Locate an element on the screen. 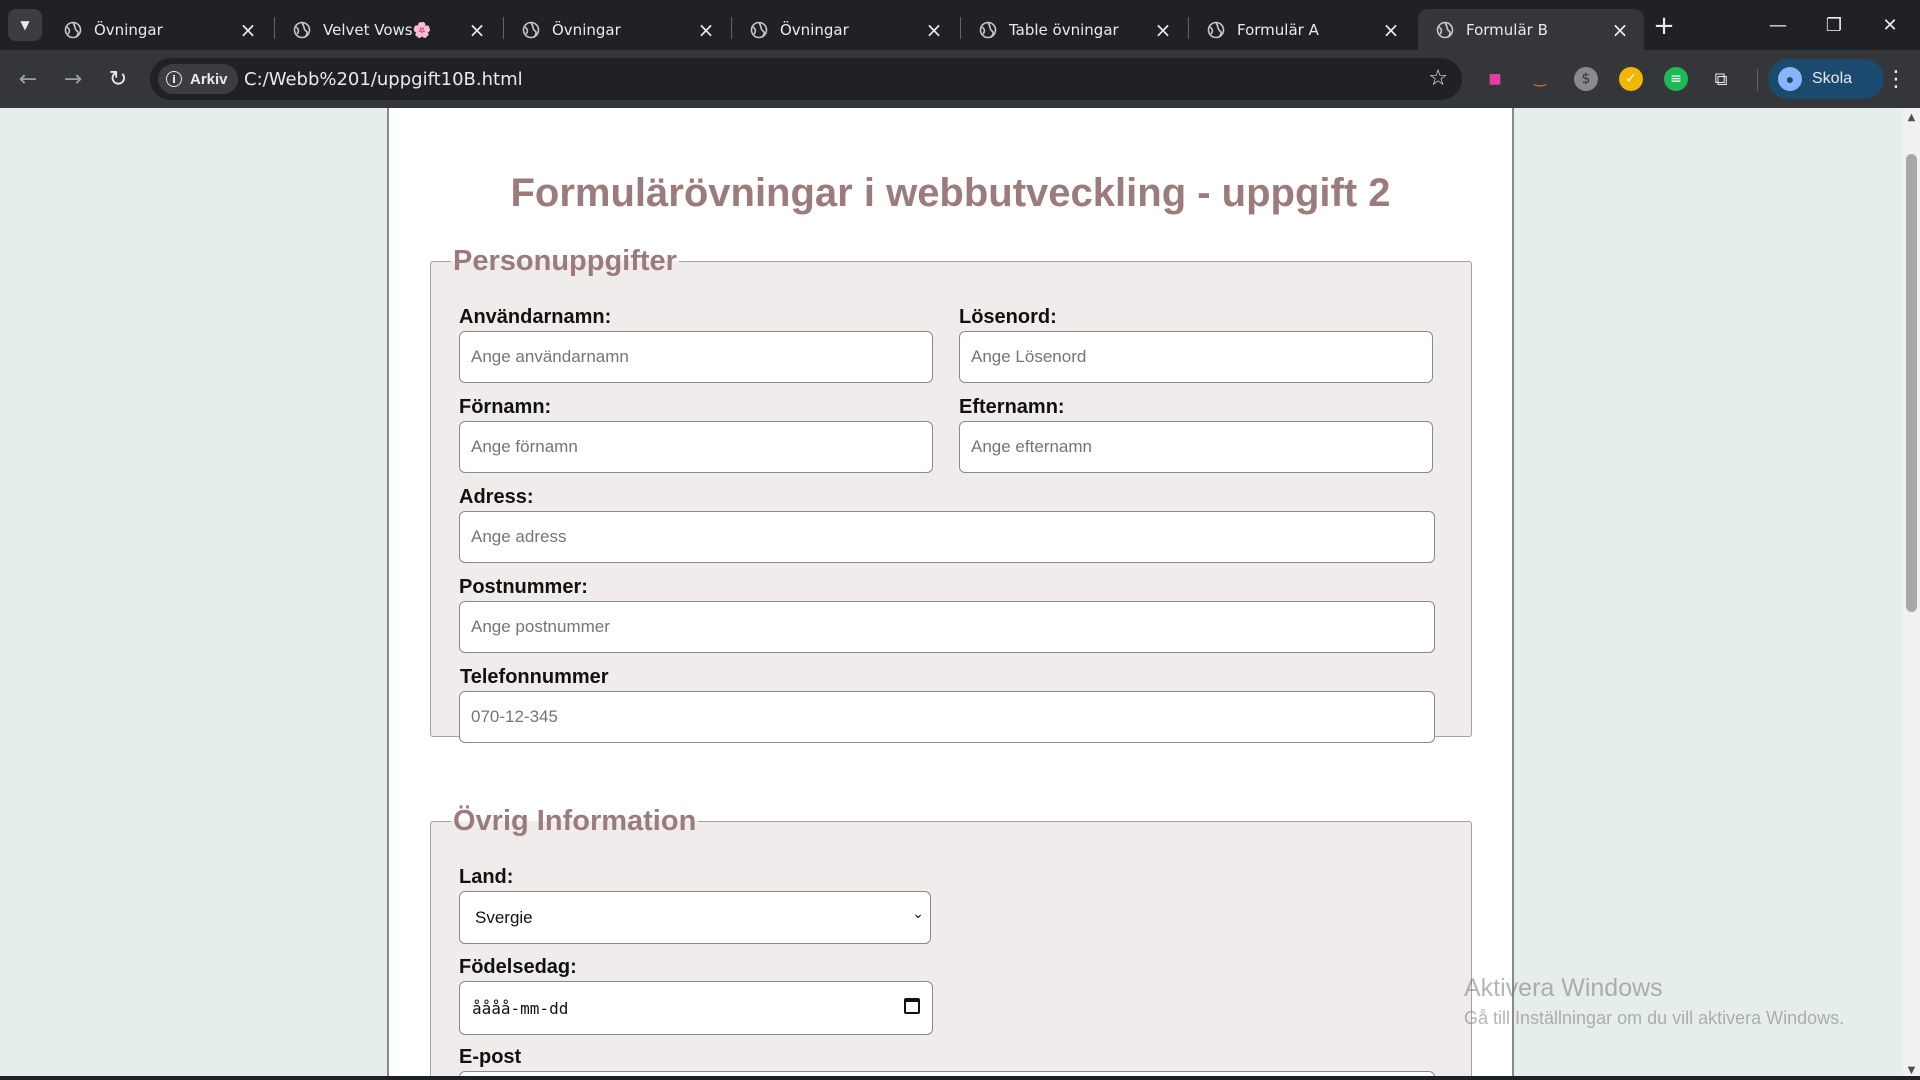 The image size is (1920, 1080). close-icon: ✕ is located at coordinates (1890, 25).